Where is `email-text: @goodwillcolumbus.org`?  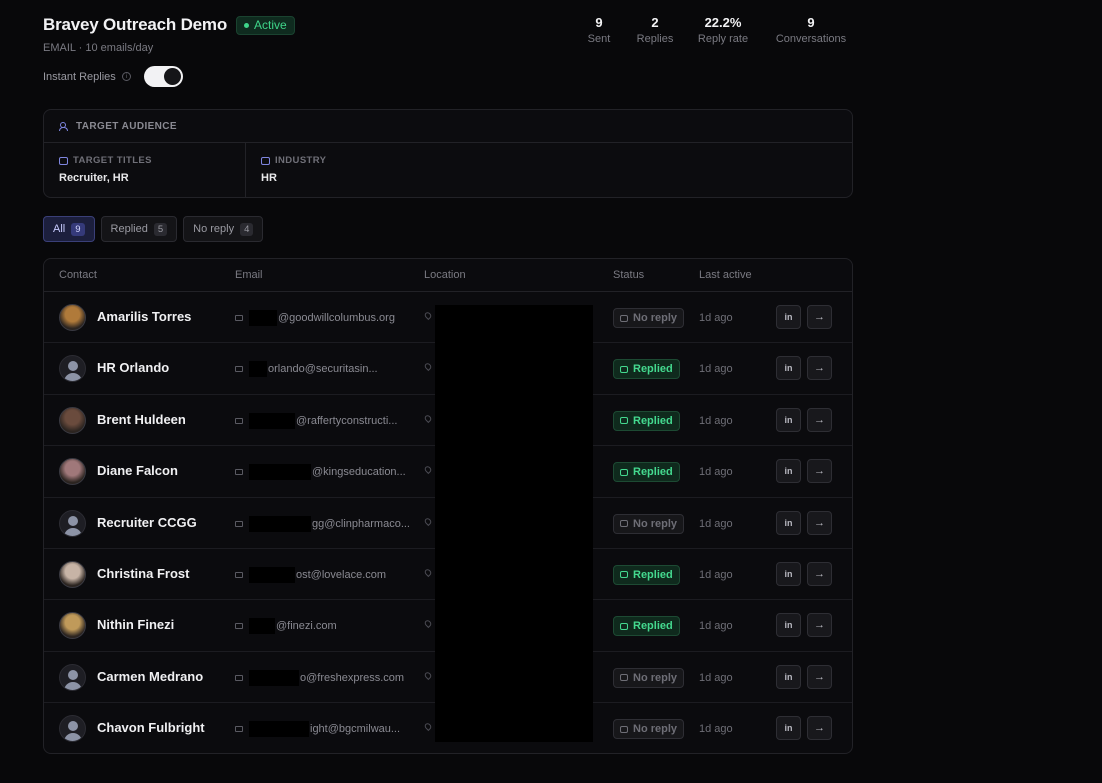
email-text: @goodwillcolumbus.org is located at coordinates (336, 318).